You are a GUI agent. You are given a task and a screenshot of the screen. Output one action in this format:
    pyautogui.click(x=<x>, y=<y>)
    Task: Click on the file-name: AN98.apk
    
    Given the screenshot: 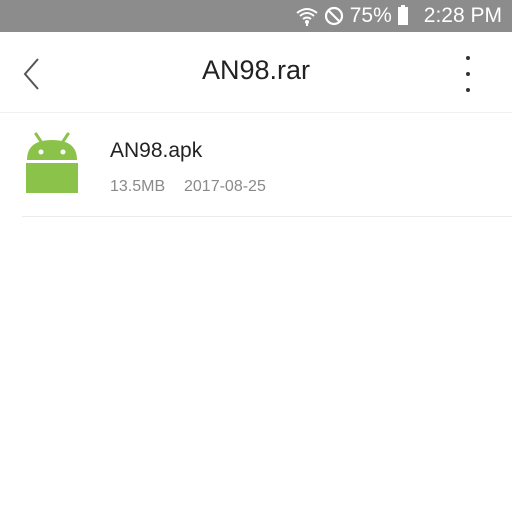 What is the action you would take?
    pyautogui.click(x=156, y=150)
    